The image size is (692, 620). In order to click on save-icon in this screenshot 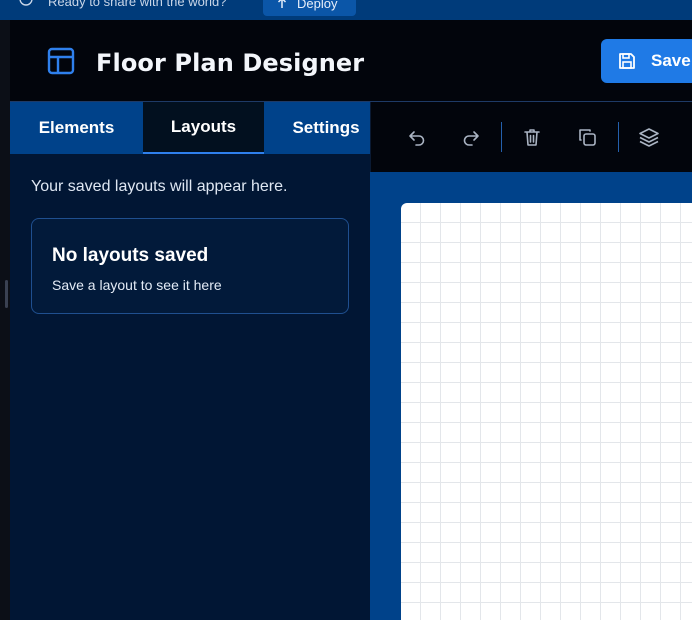, I will do `click(627, 61)`.